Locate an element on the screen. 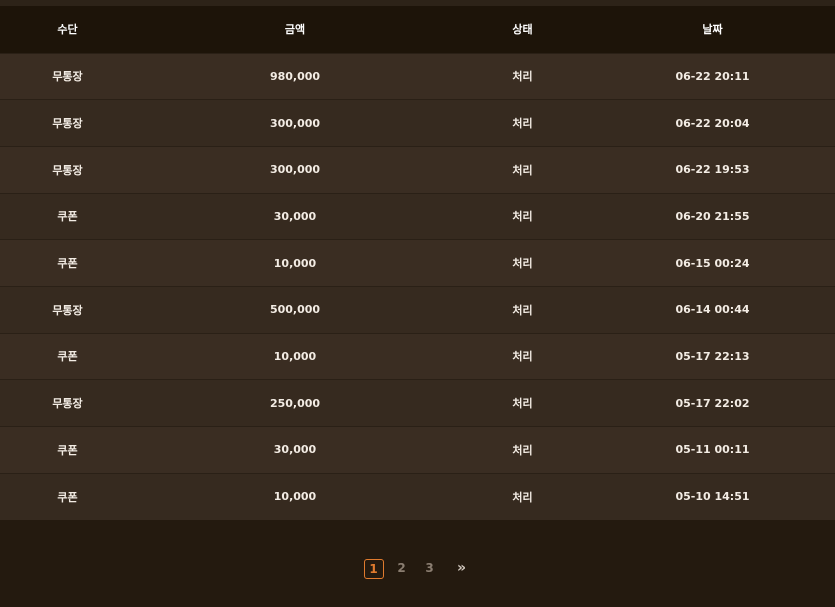 This screenshot has height=607, width=835. table-row: 쿠폰 30,000 처리 05-11 00:11 is located at coordinates (417, 450).